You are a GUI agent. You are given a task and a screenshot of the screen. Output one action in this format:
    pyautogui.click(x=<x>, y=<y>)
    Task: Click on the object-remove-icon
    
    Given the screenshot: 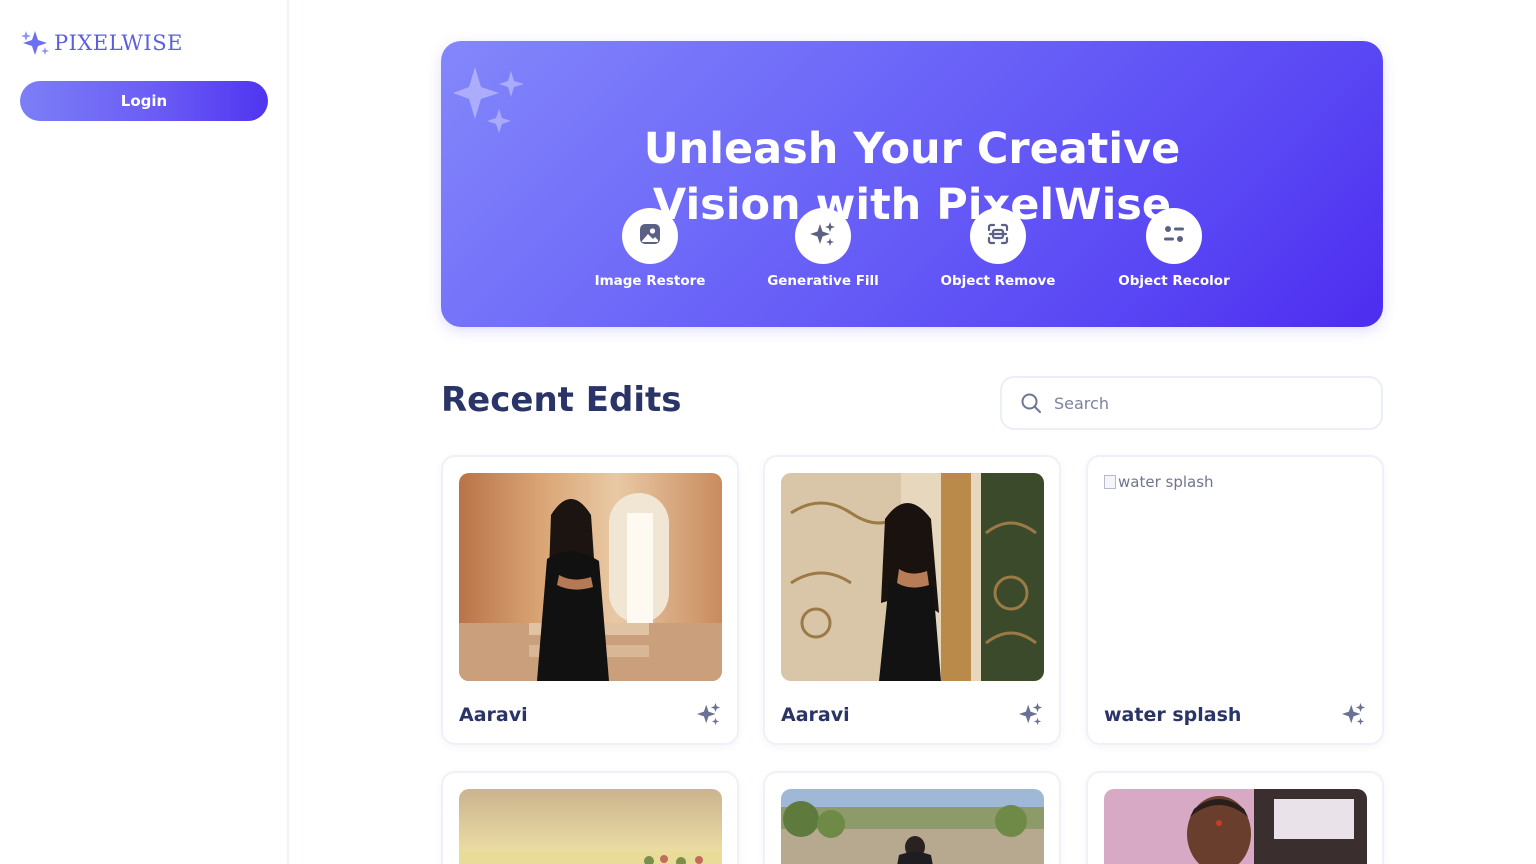 What is the action you would take?
    pyautogui.click(x=998, y=236)
    